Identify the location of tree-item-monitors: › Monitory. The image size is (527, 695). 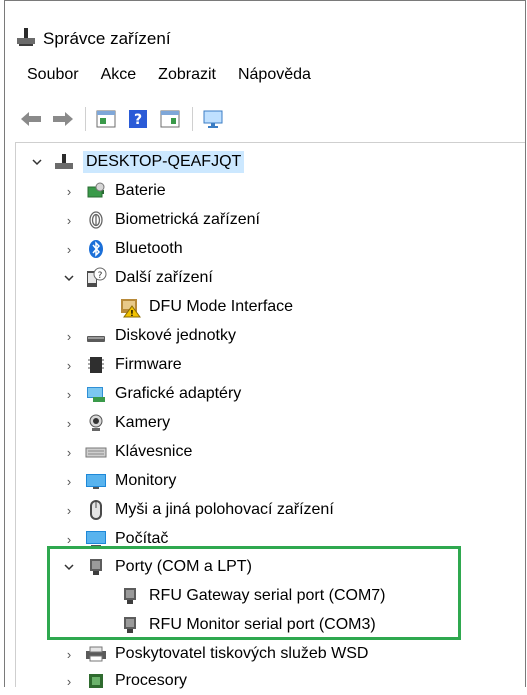
(118, 481).